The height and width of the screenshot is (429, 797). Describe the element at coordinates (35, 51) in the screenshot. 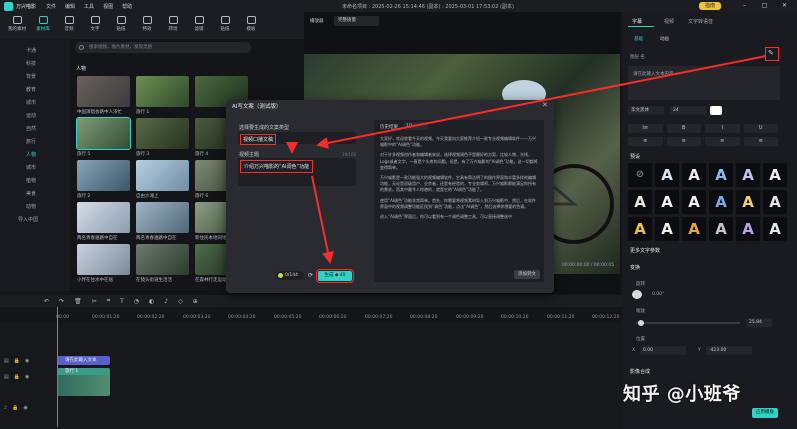

I see `category-item: 卡通` at that location.